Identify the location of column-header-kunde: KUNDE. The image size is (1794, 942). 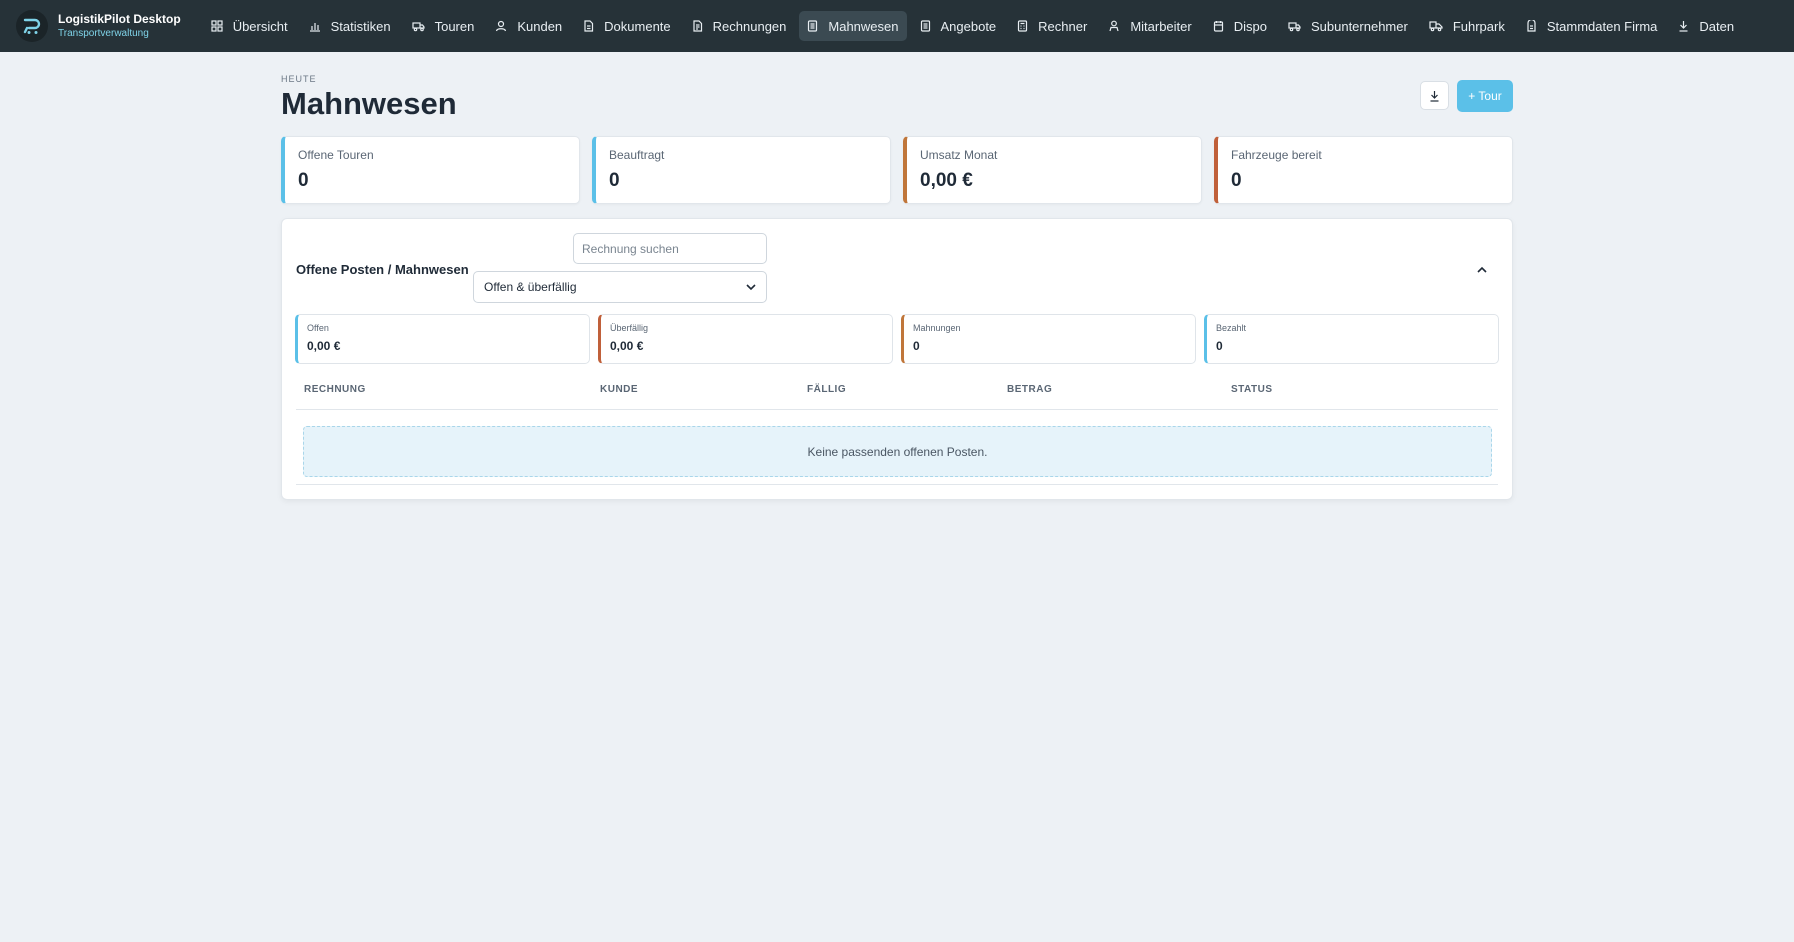
(619, 389).